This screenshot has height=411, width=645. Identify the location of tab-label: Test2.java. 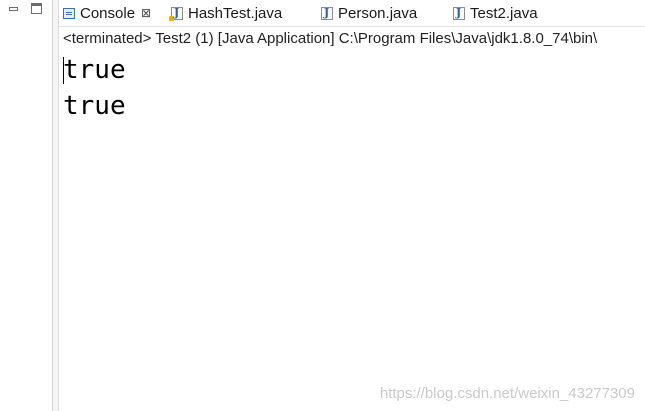
(504, 13).